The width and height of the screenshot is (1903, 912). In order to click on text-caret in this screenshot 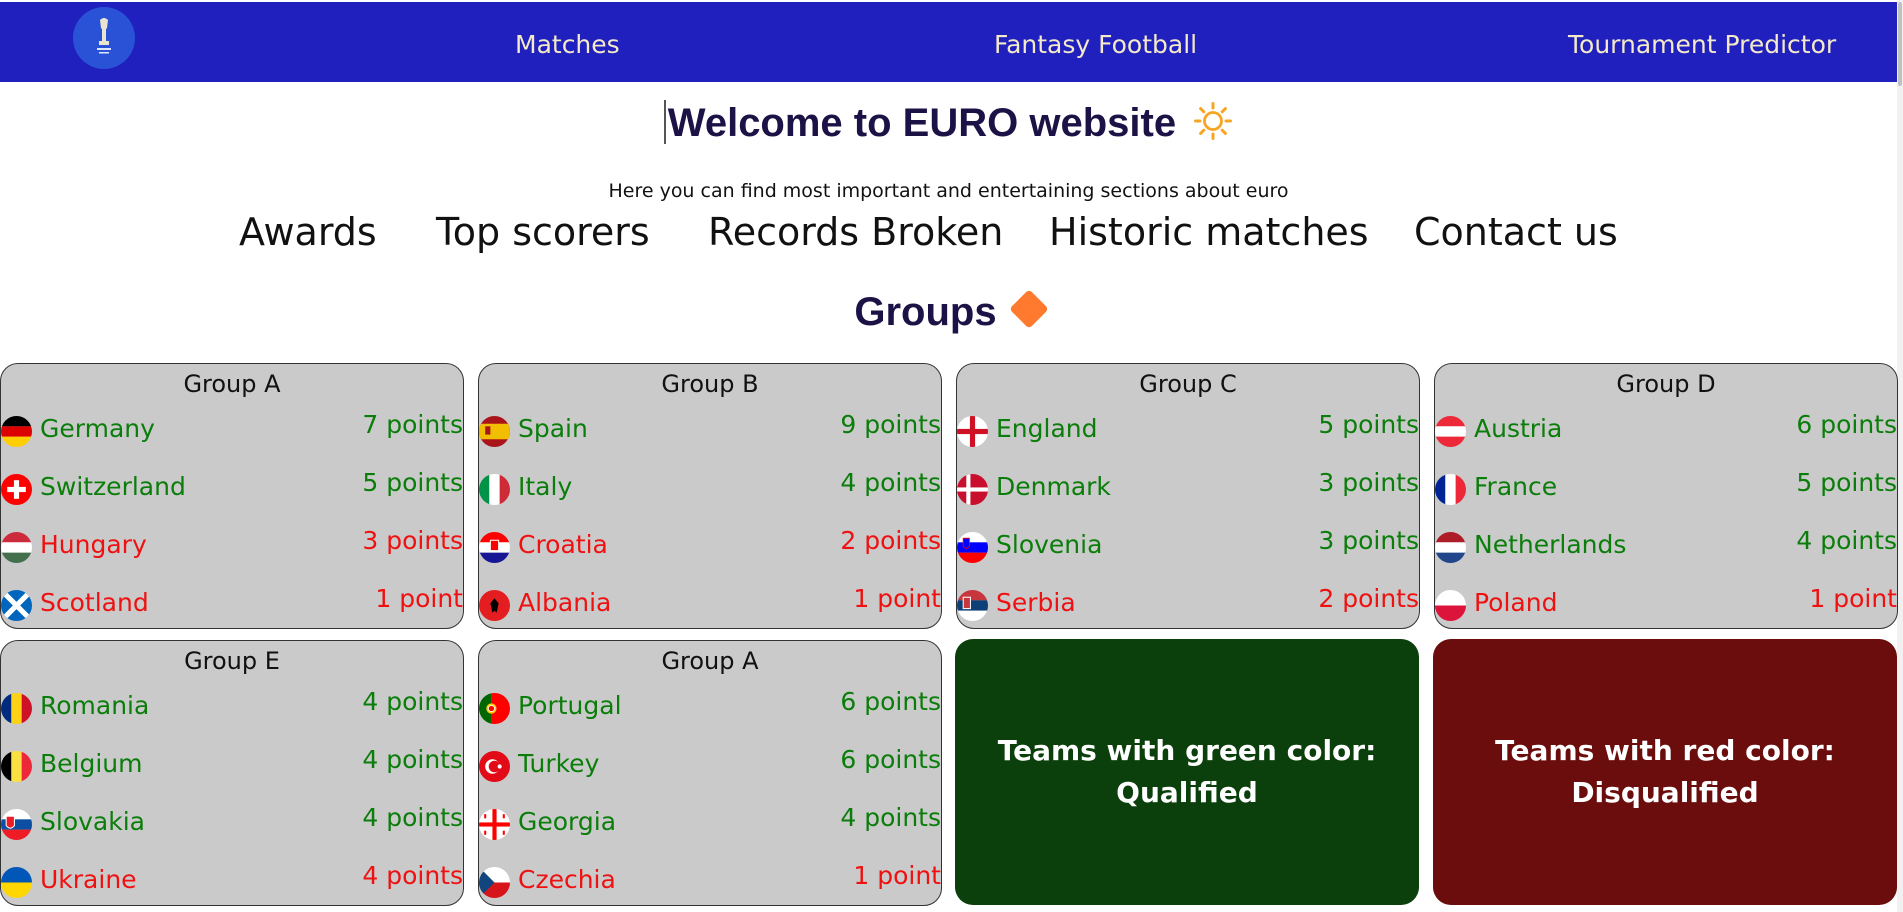, I will do `click(664, 122)`.